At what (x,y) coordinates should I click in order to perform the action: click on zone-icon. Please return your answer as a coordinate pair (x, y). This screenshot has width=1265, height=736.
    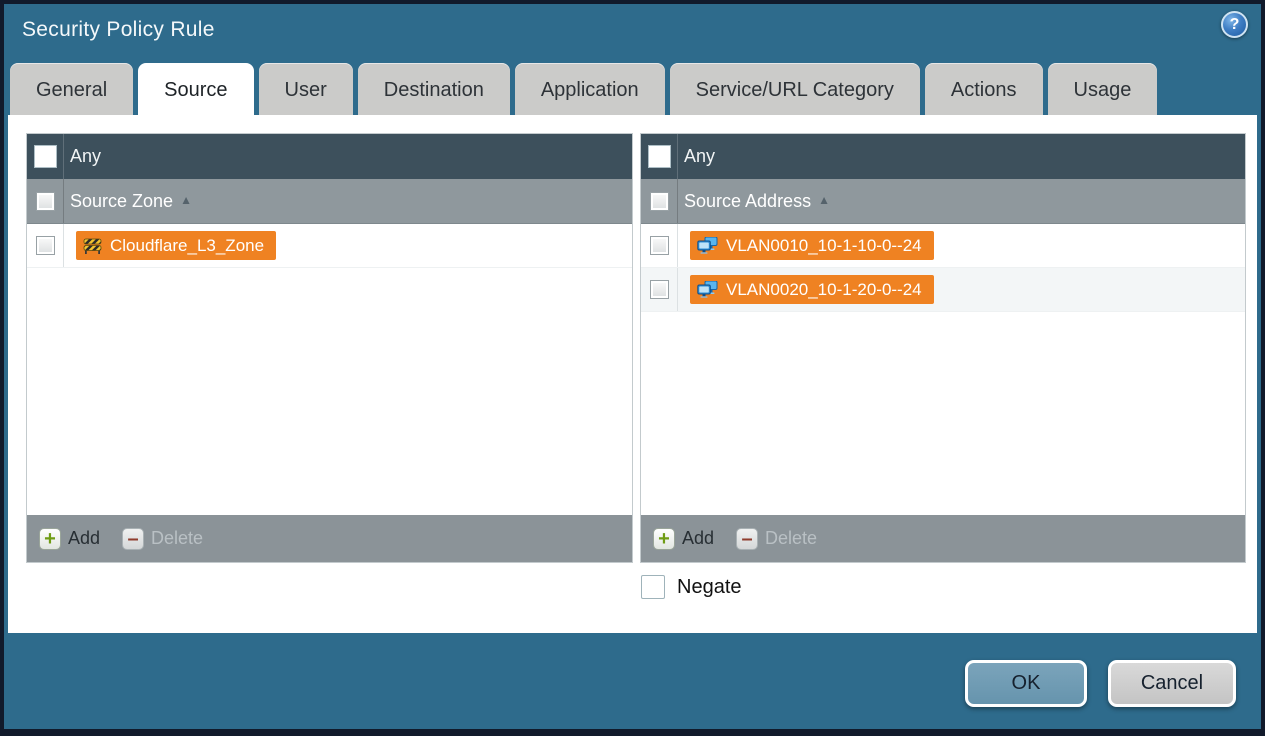
    Looking at the image, I should click on (92, 246).